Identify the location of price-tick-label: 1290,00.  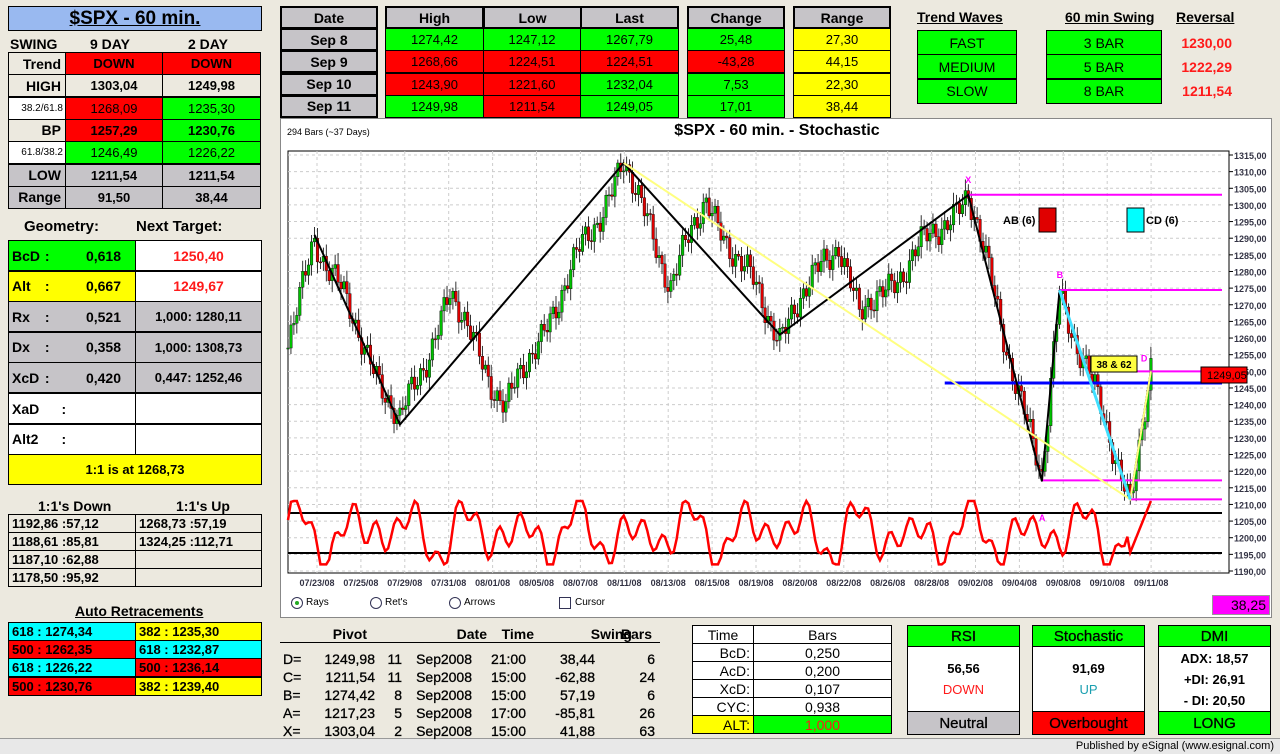
(1250, 239).